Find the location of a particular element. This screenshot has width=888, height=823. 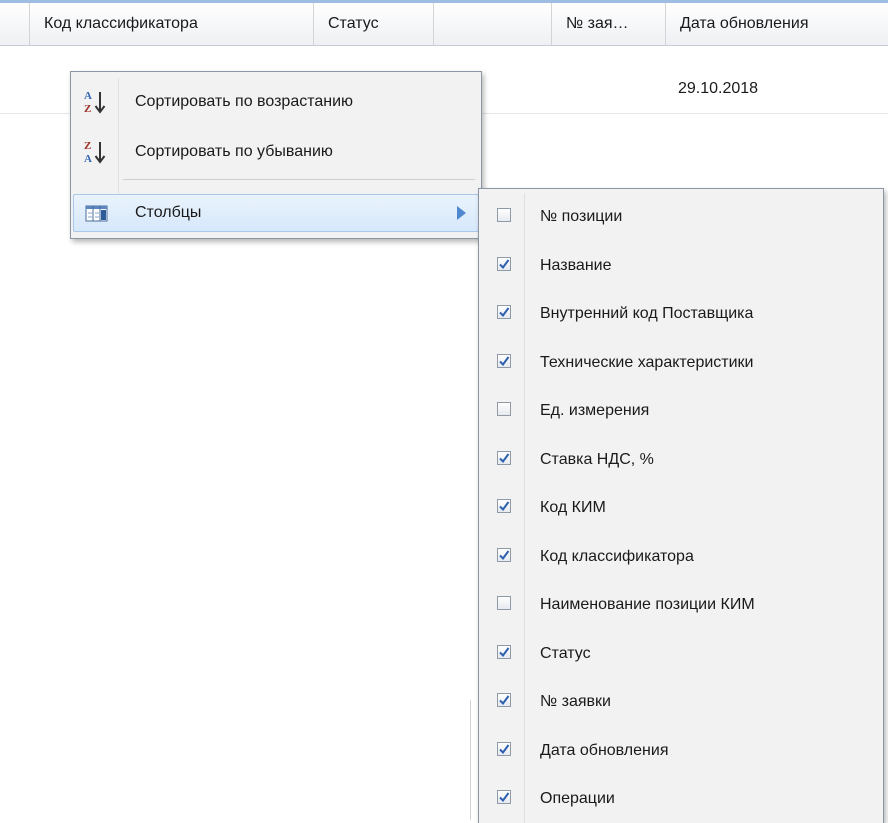

columns-label: Столбцы is located at coordinates (168, 212).